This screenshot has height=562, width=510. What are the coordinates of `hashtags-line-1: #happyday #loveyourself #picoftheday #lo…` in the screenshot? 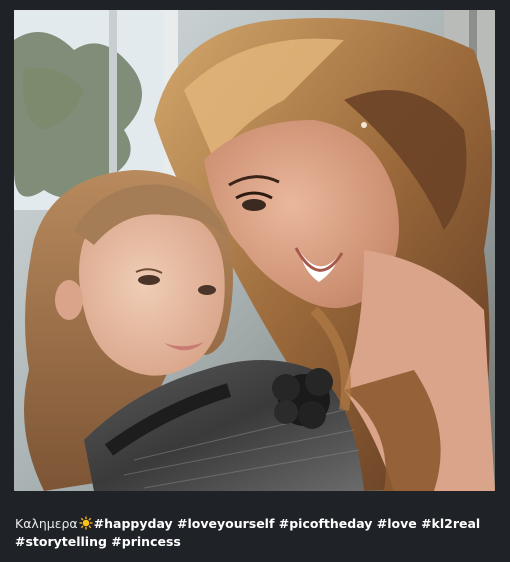 It's located at (287, 523).